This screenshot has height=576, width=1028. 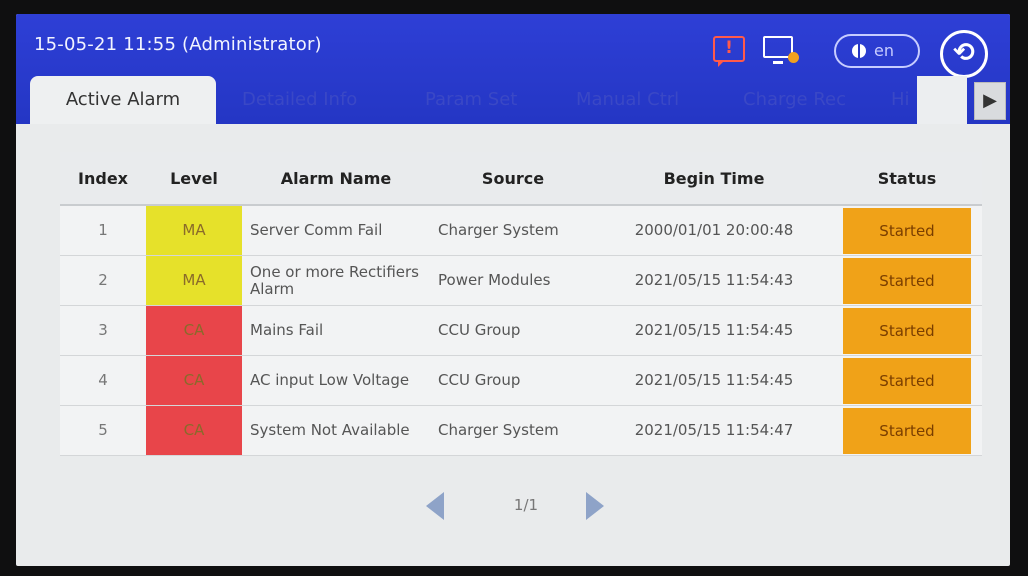 I want to click on cell-alarm-name: AC input Low Voltage, so click(x=336, y=380).